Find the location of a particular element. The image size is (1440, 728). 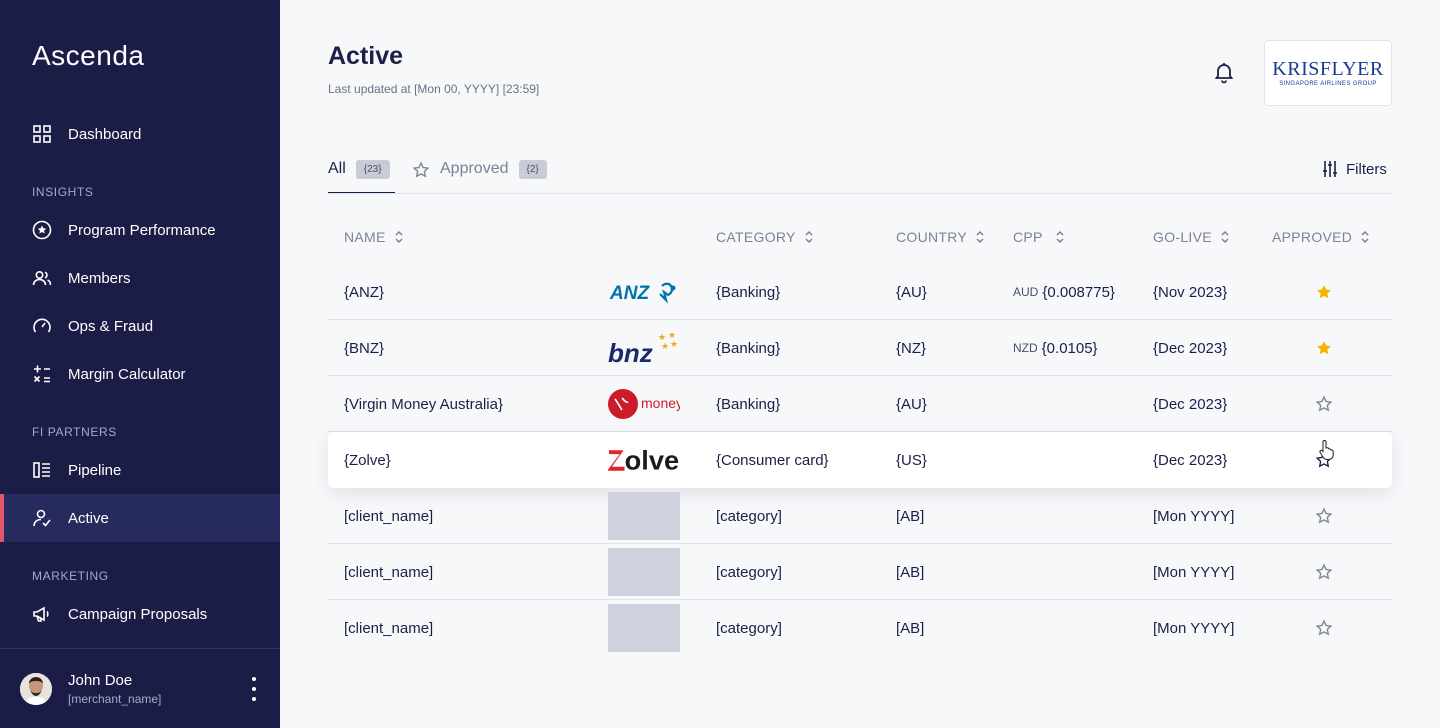

last-updated-text: Last updated at [Mon 00, YYYY] [23:59] is located at coordinates (434, 89).